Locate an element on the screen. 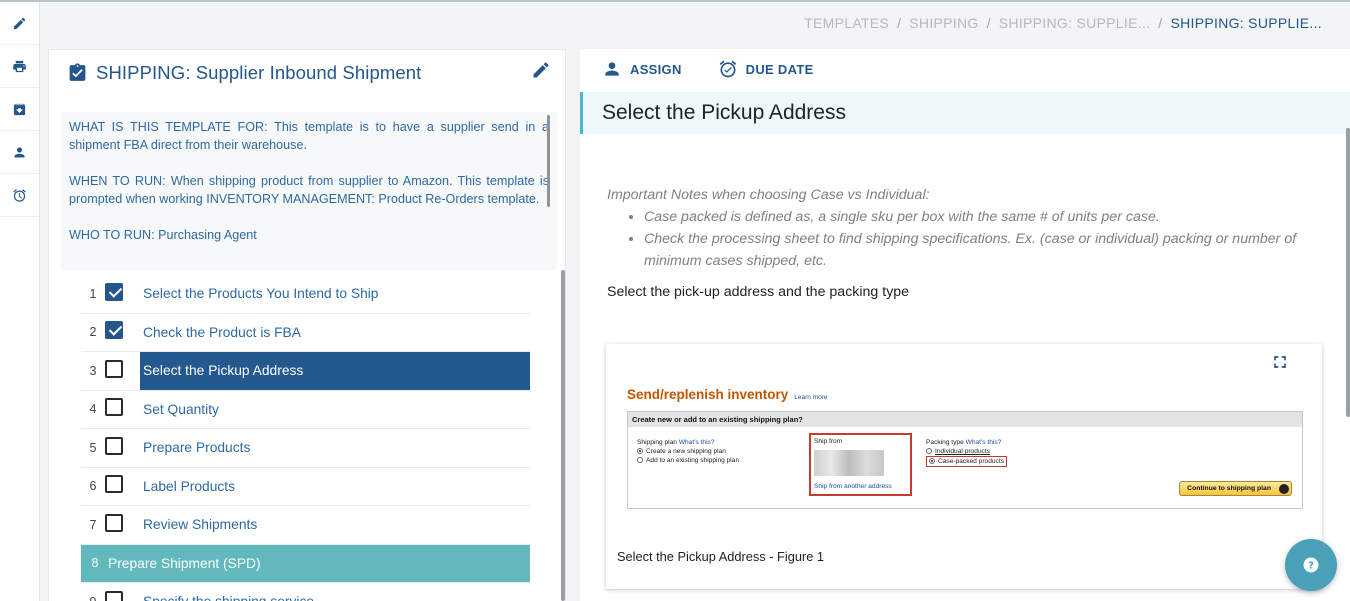  print-icon is located at coordinates (19, 66).